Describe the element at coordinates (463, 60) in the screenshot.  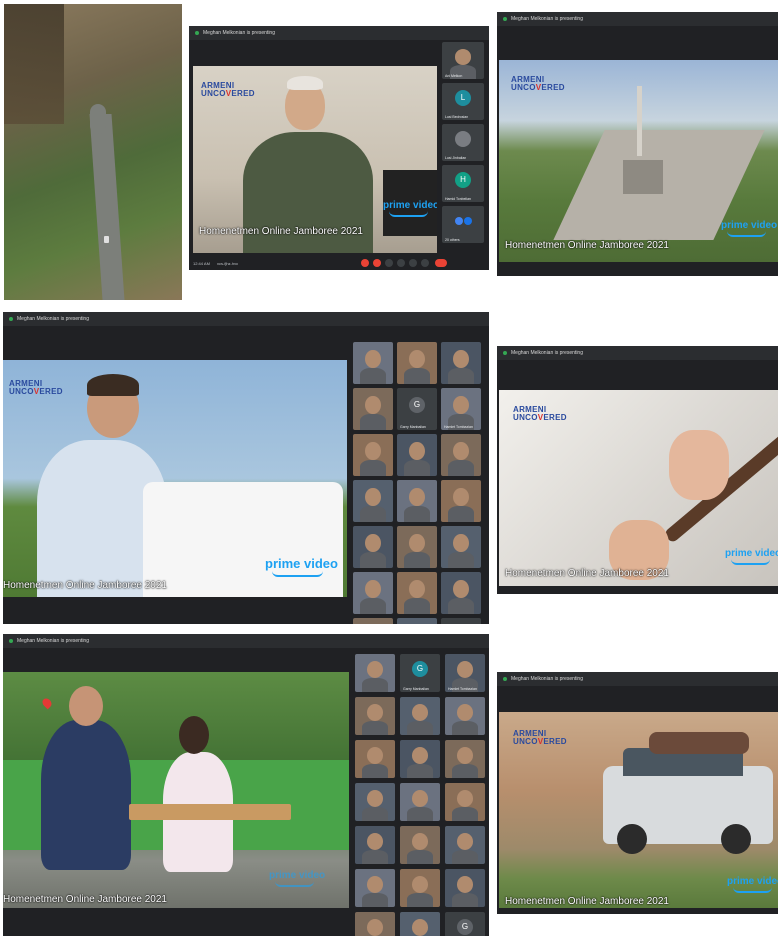
I see `participant-tile: Ani Melkon` at that location.